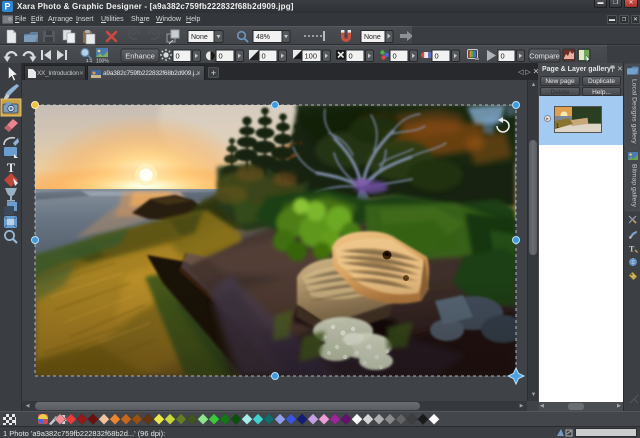 The image size is (640, 438). Describe the element at coordinates (311, 55) in the screenshot. I see `svg-text: 100` at that location.